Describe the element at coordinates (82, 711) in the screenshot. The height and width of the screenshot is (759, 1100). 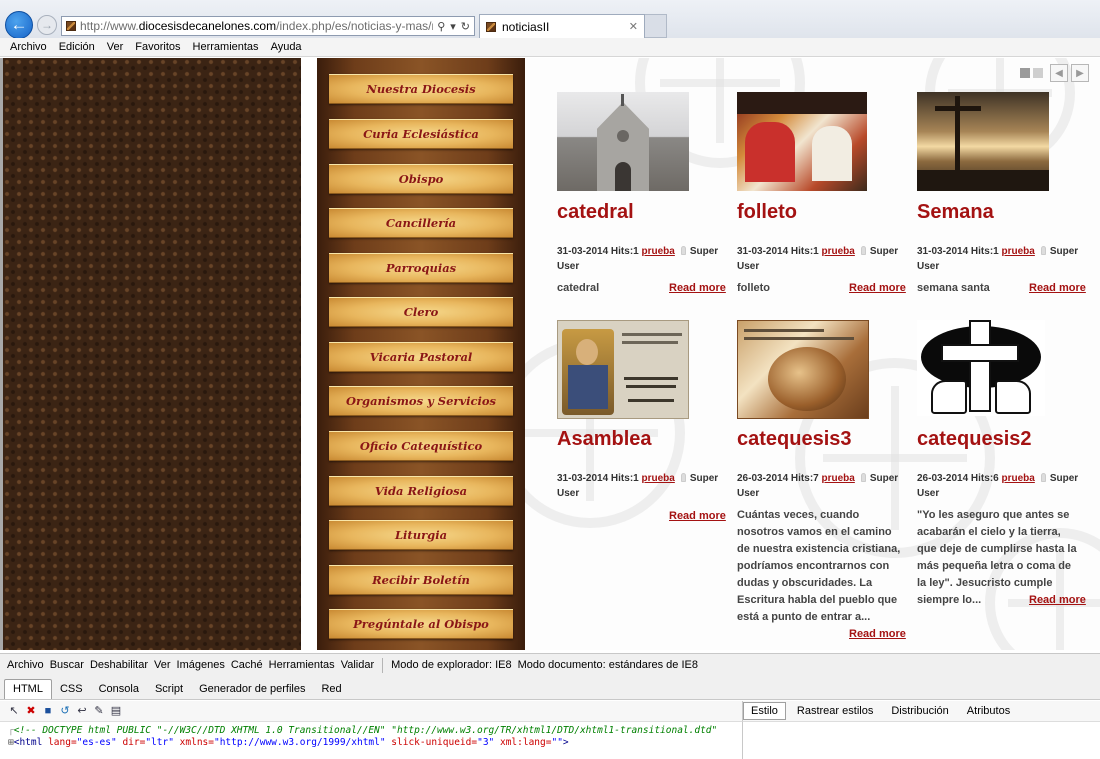
I see `word-wrap-icon: ↩` at that location.